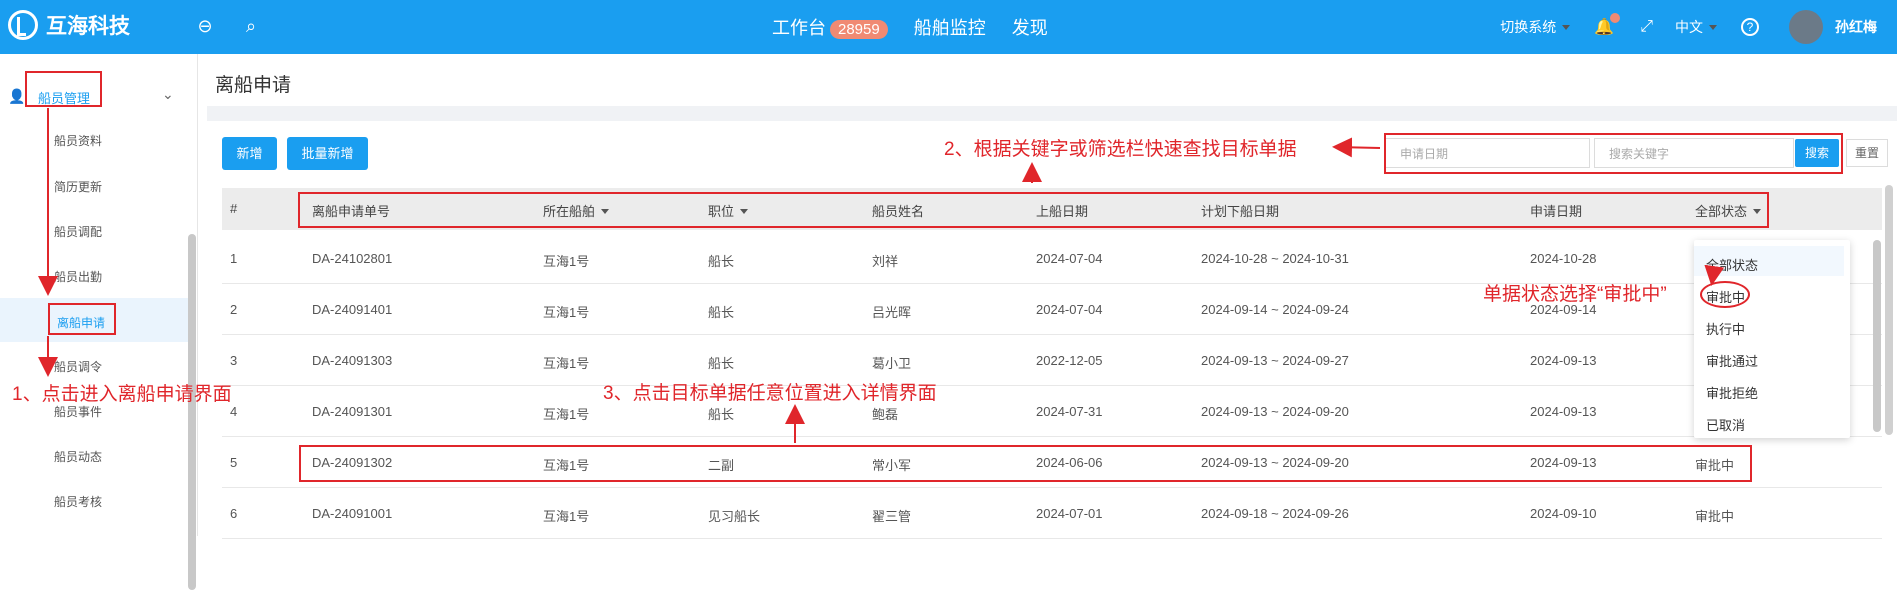 This screenshot has width=1897, height=590. I want to click on table-scrollbar, so click(1889, 310).